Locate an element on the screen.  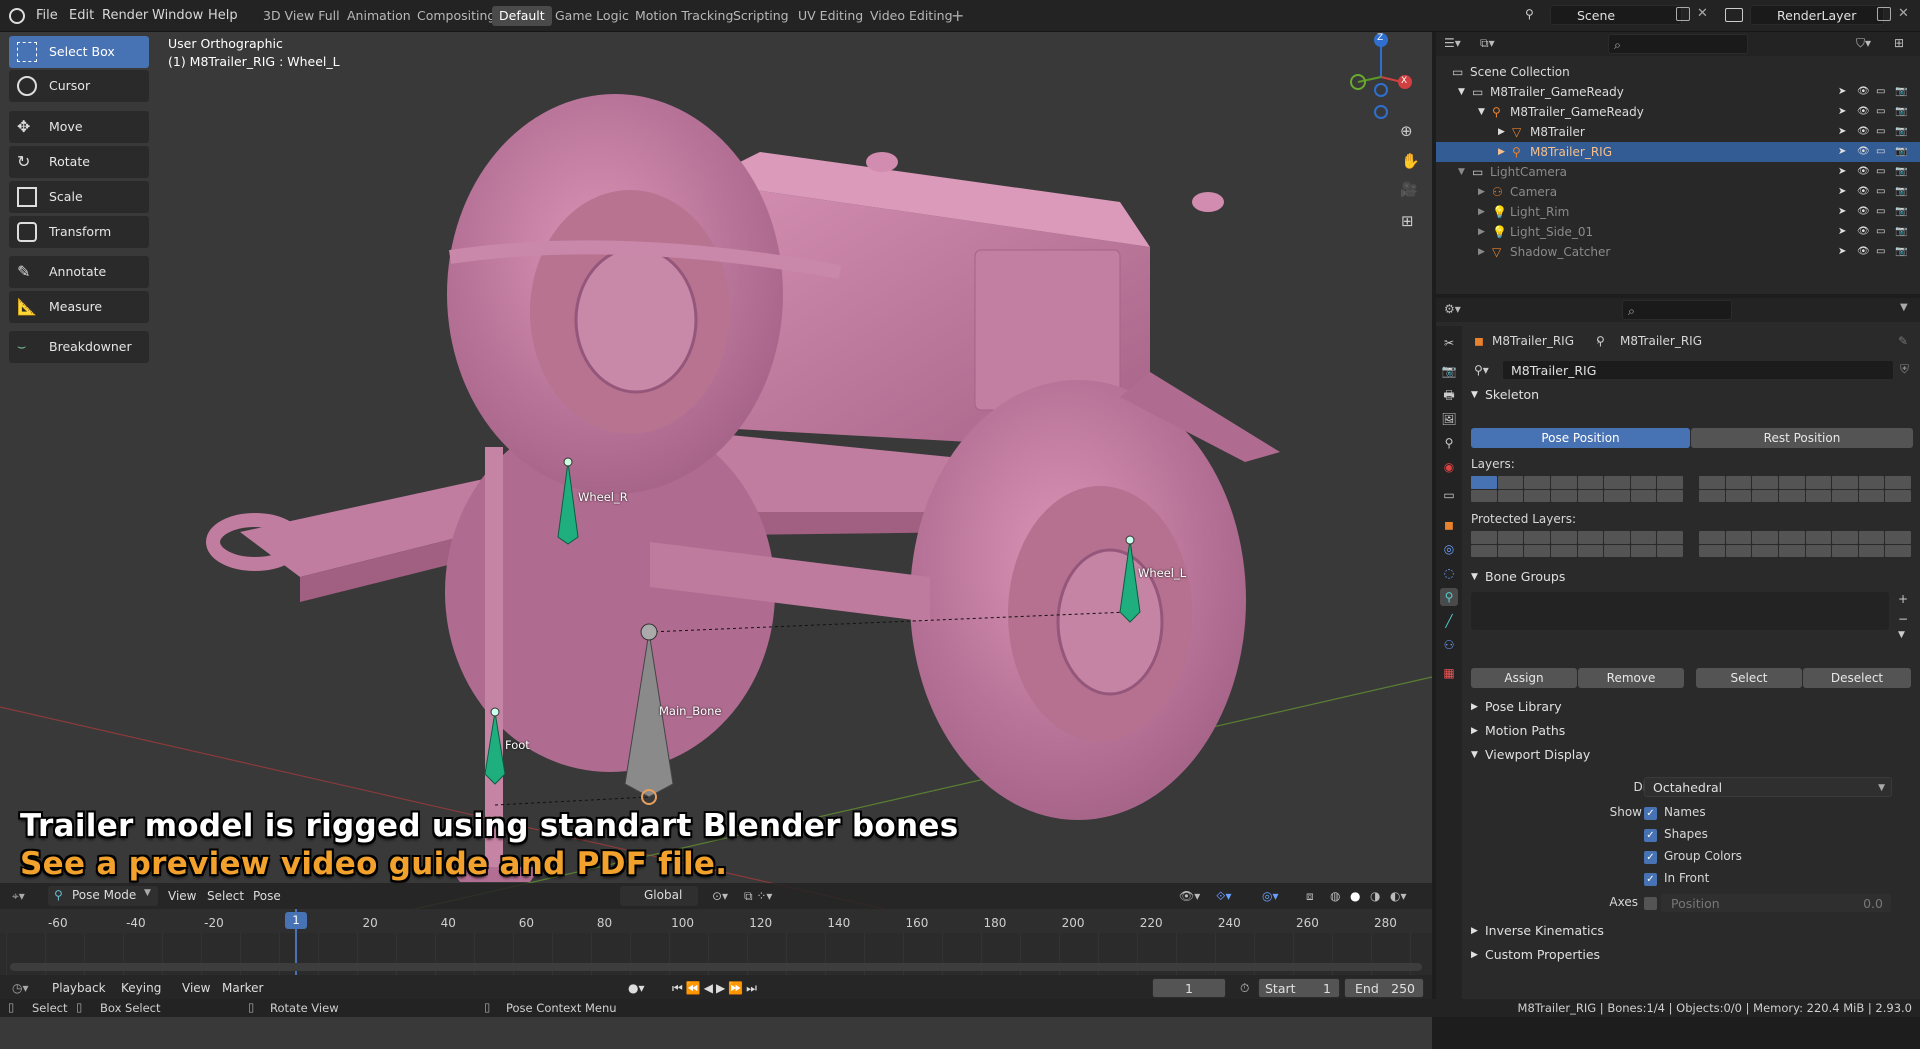
remove-scene-icon: ✕ is located at coordinates (1702, 13).